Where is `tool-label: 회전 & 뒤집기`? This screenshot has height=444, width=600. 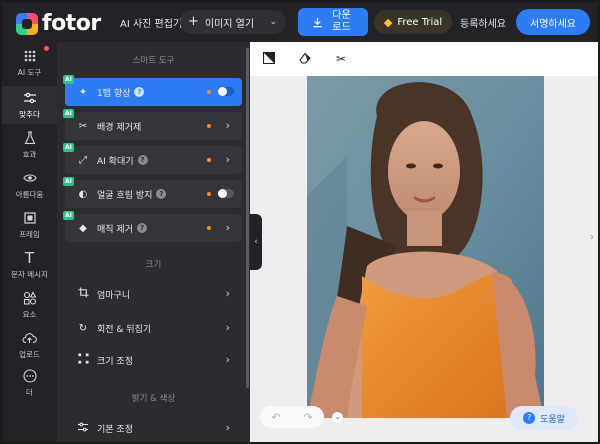
tool-label: 회전 & 뒤집기 is located at coordinates (124, 329).